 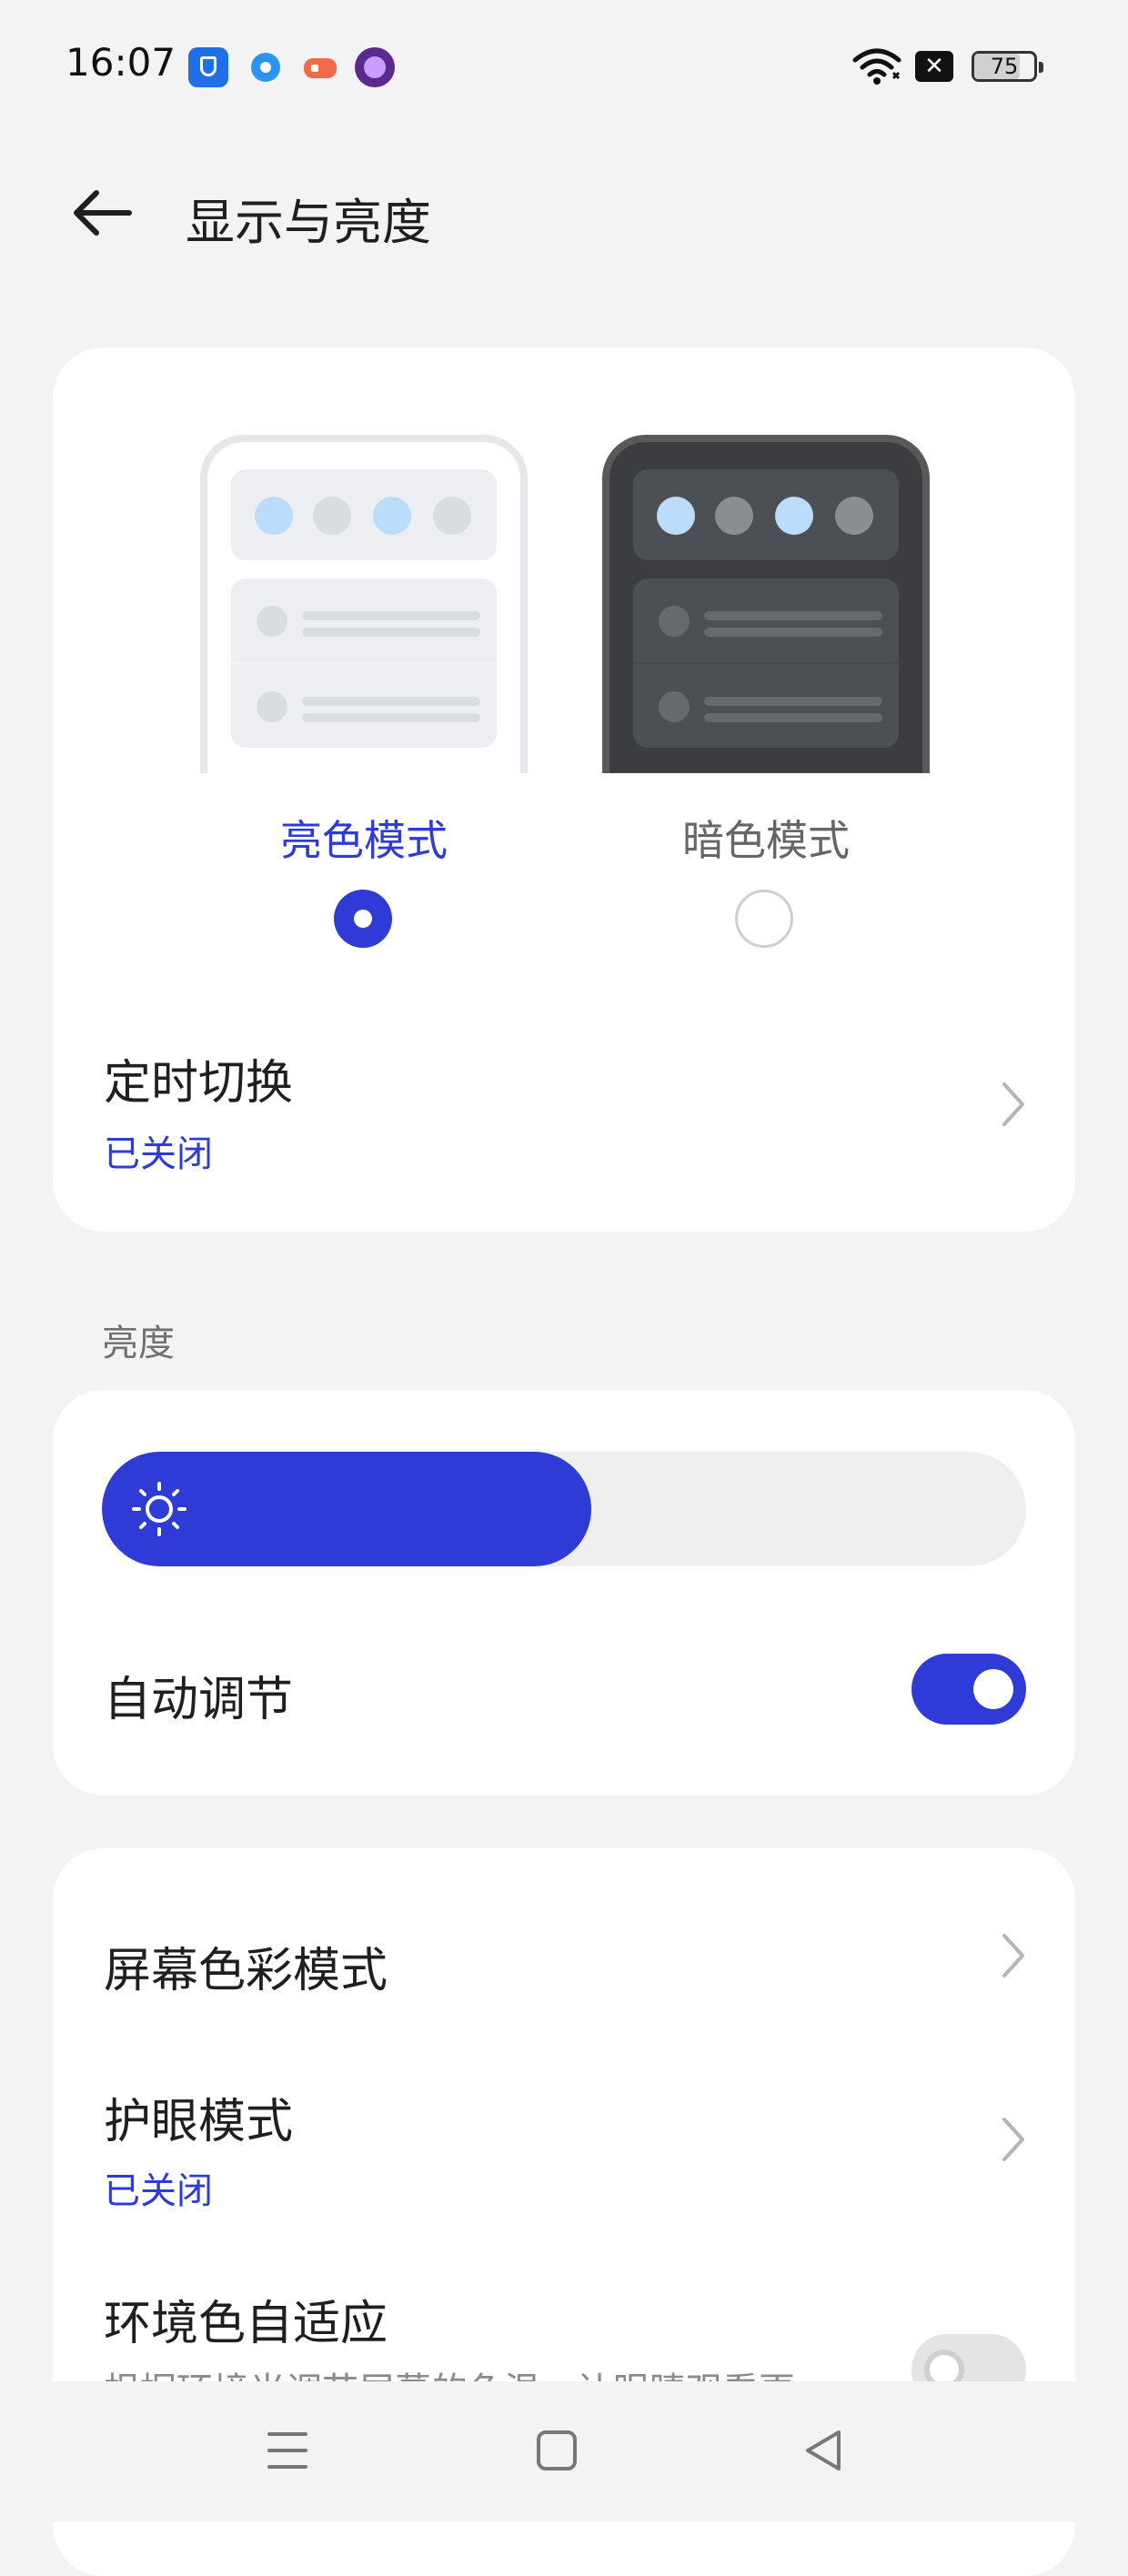 What do you see at coordinates (764, 919) in the screenshot?
I see `dark-mode-radio` at bounding box center [764, 919].